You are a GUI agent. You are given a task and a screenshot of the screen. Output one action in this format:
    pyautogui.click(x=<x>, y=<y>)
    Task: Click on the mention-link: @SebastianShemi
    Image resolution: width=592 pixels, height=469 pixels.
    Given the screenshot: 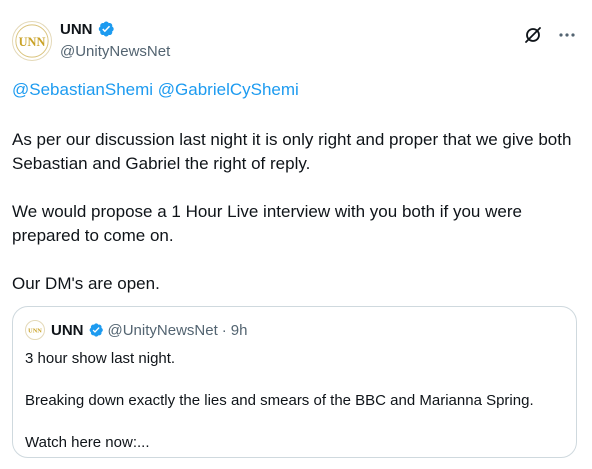 What is the action you would take?
    pyautogui.click(x=82, y=89)
    